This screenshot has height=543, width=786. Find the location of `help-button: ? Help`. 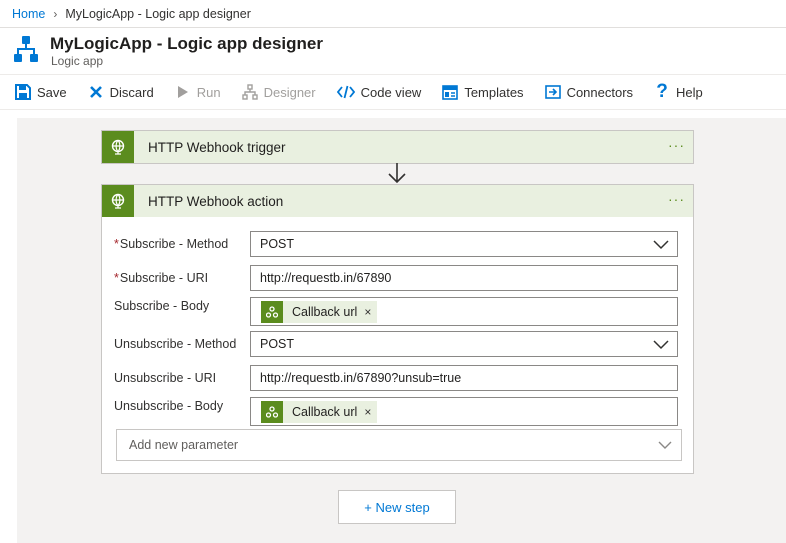

help-button: ? Help is located at coordinates (678, 92).